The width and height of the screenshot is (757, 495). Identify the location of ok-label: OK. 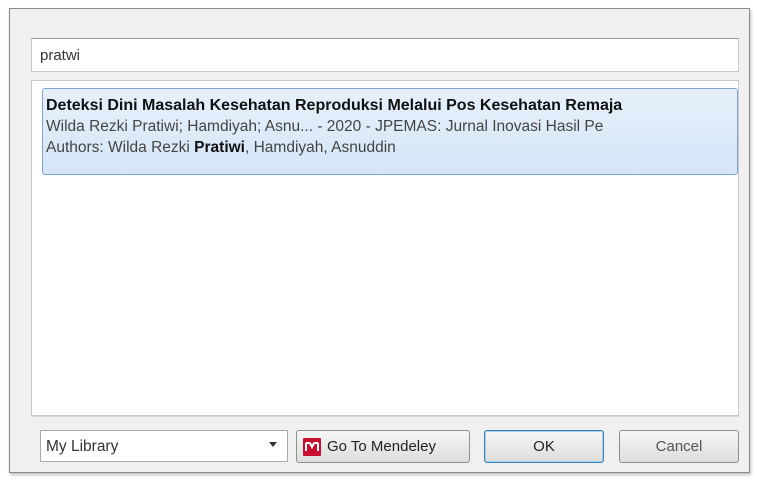
(544, 446).